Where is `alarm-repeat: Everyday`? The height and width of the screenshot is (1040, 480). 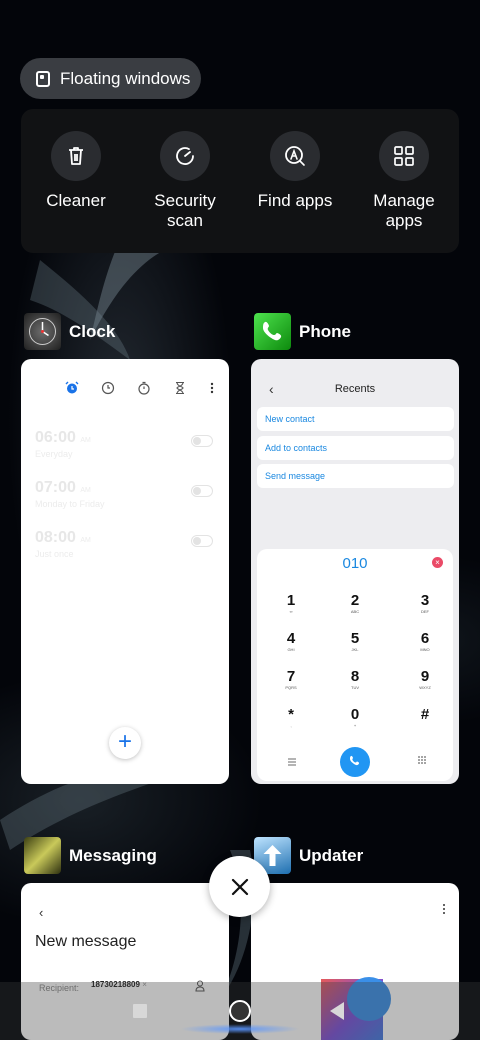
alarm-repeat: Everyday is located at coordinates (54, 454).